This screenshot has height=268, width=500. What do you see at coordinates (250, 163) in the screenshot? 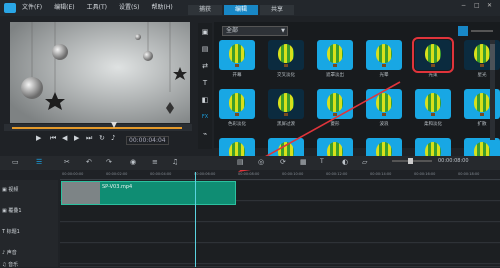
I see `timeline-toolbar` at bounding box center [250, 163].